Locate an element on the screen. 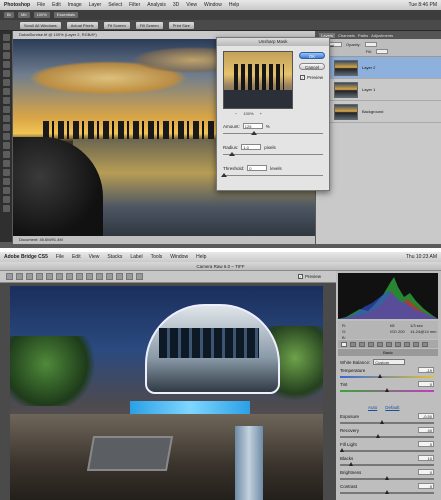 The width and height of the screenshot is (441, 500). menu-label: Label is located at coordinates (136, 257).